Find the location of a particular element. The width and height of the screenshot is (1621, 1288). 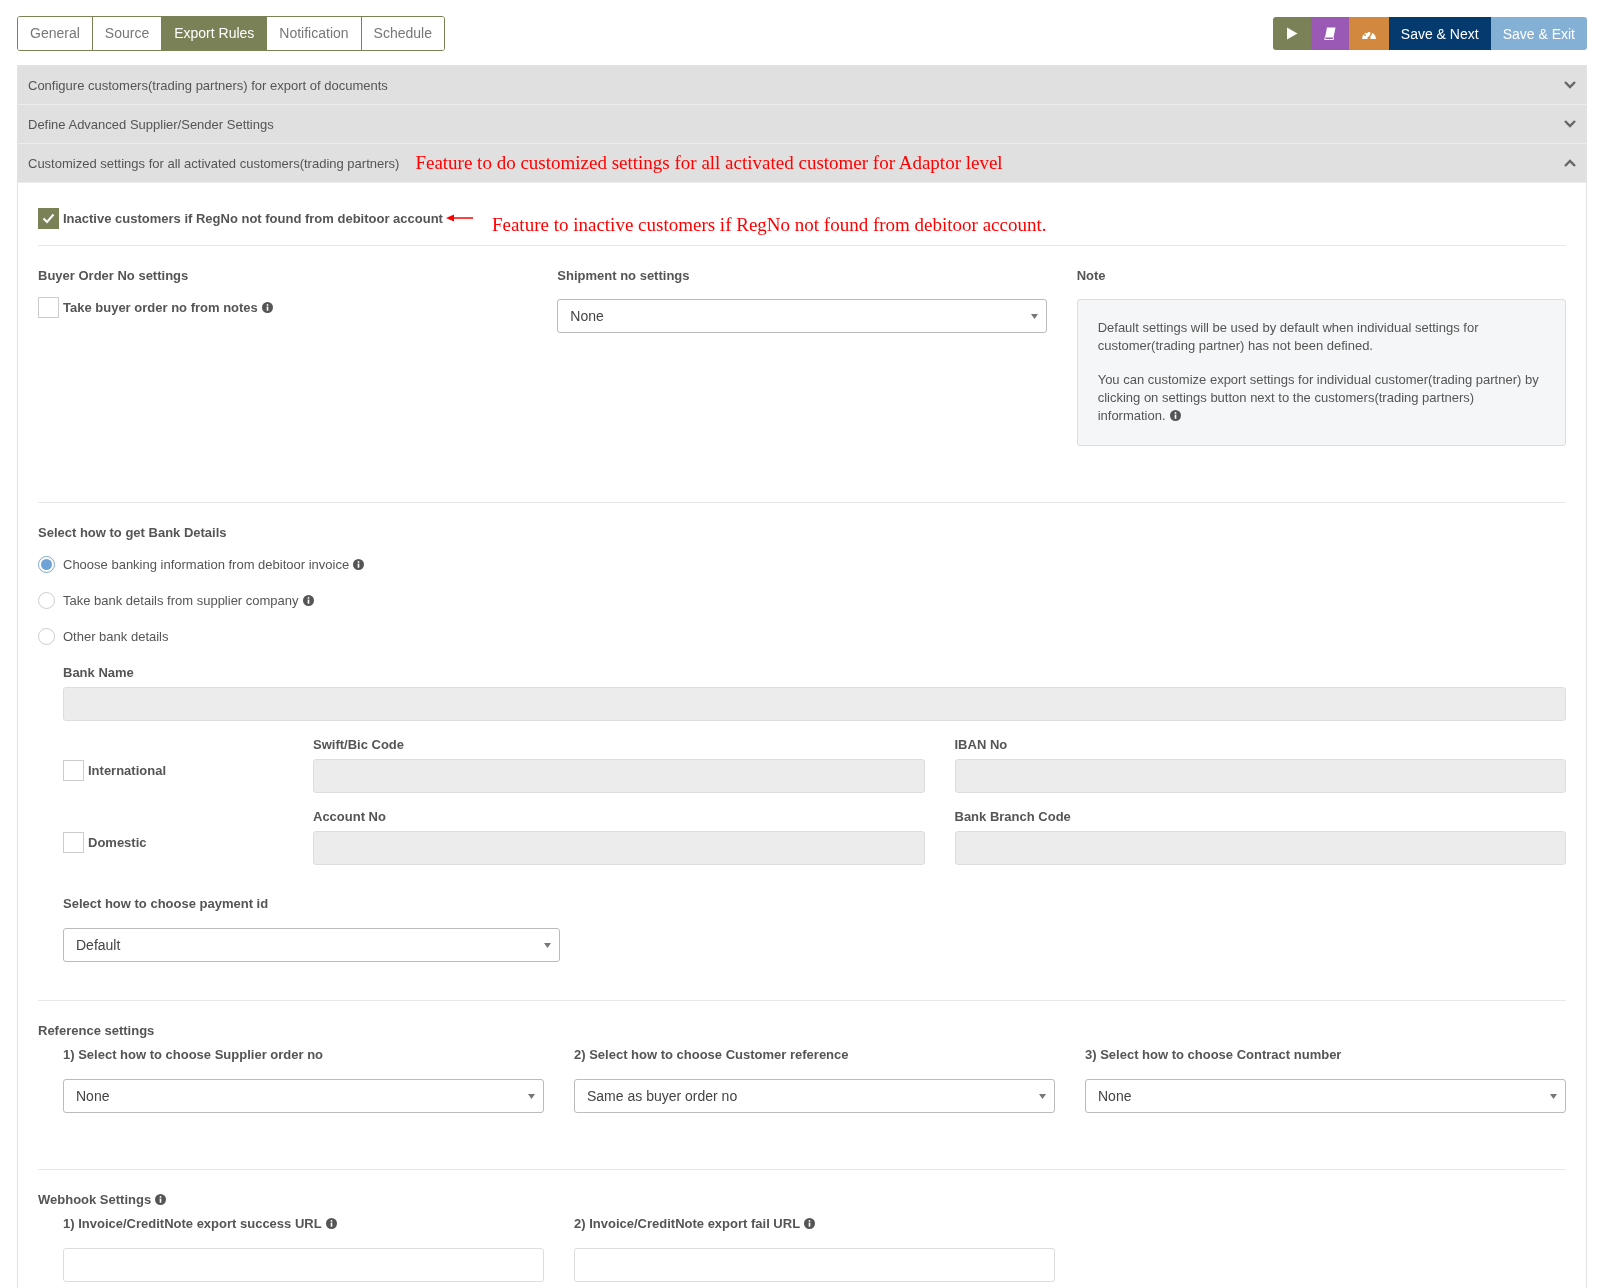

section-heading: Reference settings is located at coordinates (97, 1030).